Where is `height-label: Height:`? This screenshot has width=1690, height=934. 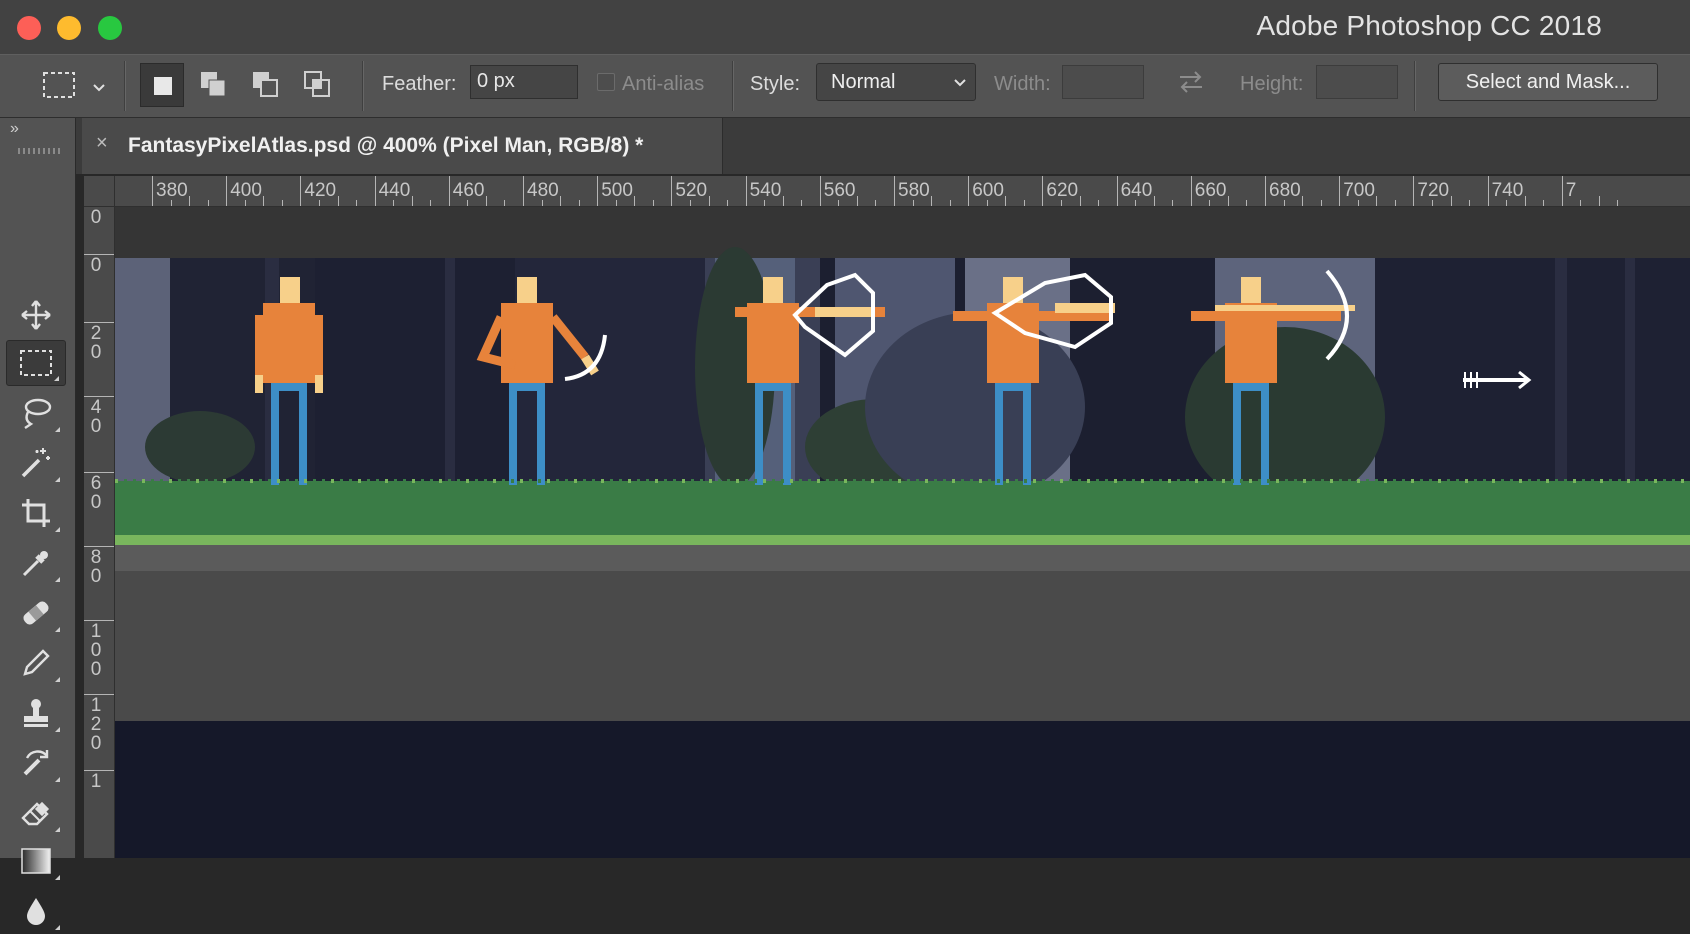
height-label: Height: is located at coordinates (1272, 84).